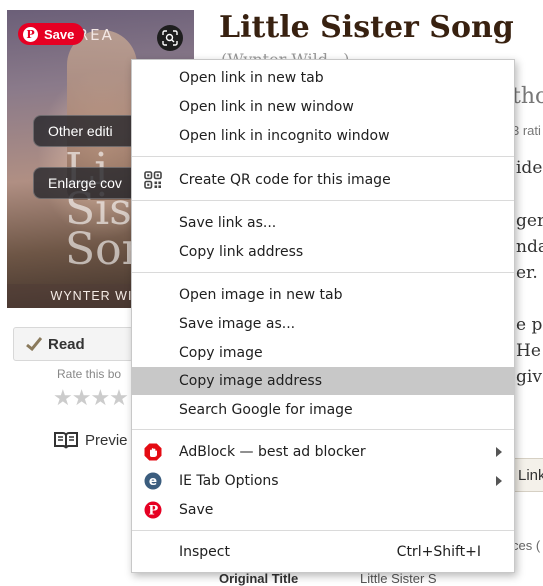  What do you see at coordinates (251, 381) in the screenshot?
I see `menu-item-label: Copy image address` at bounding box center [251, 381].